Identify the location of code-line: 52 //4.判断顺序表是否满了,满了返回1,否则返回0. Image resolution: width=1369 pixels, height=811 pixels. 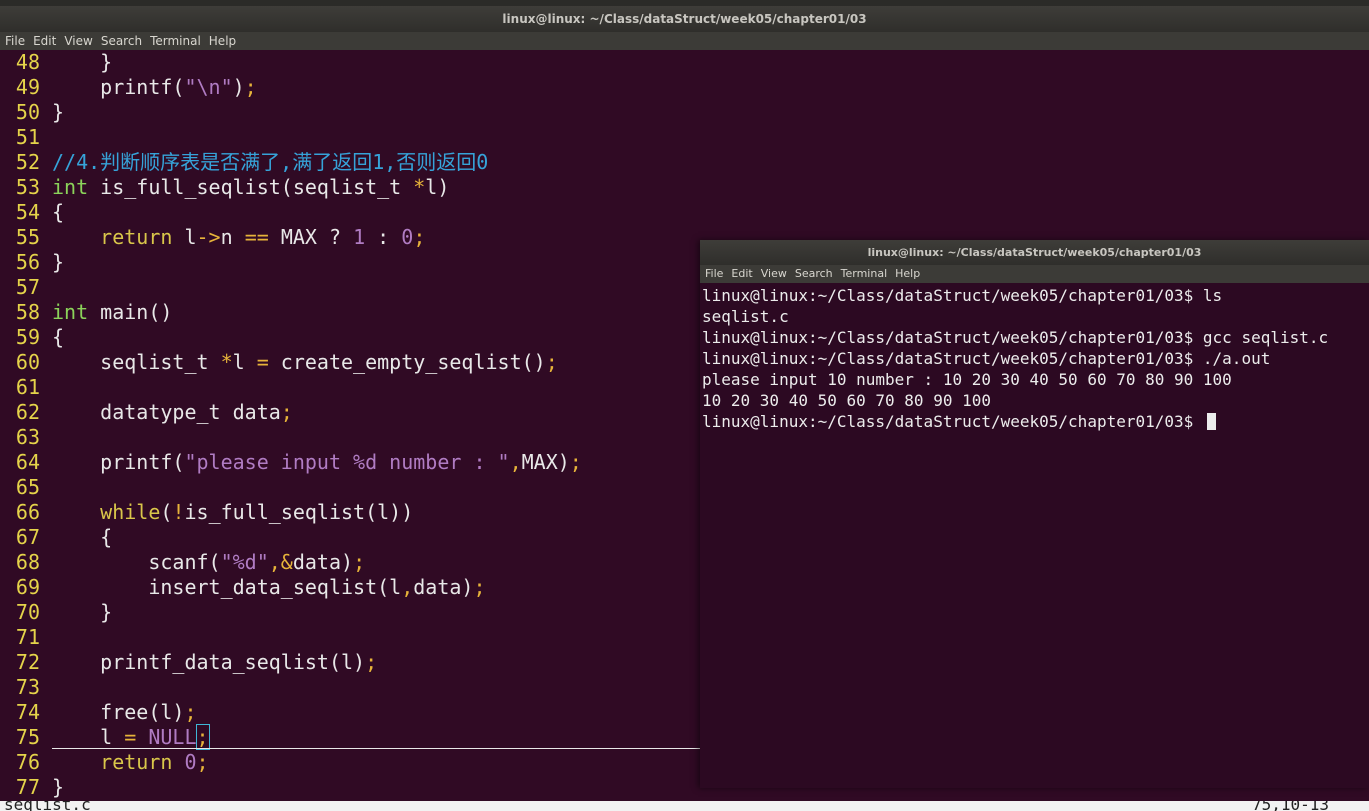
(244, 162).